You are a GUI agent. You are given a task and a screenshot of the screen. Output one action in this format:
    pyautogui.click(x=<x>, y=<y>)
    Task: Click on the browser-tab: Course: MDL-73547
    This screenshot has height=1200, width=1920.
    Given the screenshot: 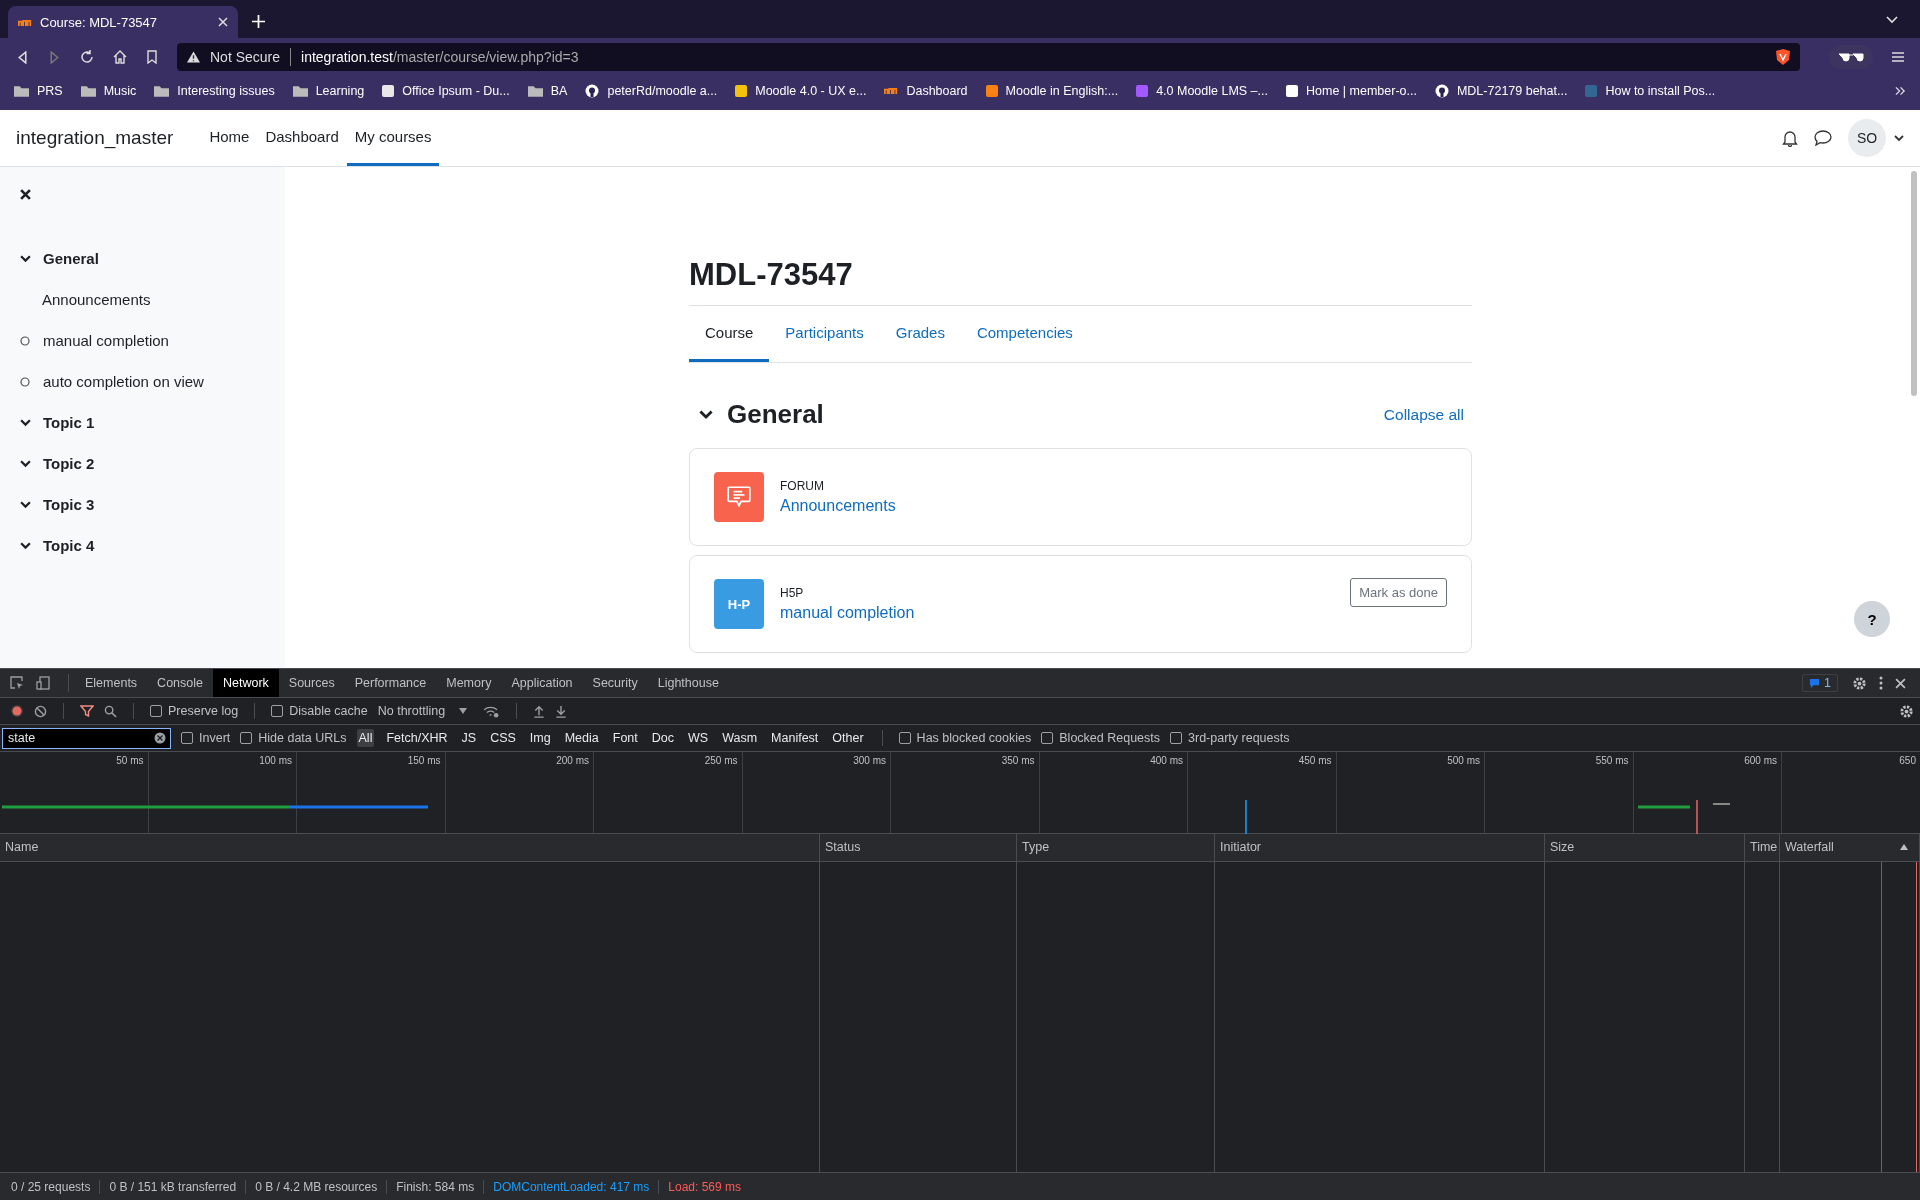 What is the action you would take?
    pyautogui.click(x=123, y=22)
    